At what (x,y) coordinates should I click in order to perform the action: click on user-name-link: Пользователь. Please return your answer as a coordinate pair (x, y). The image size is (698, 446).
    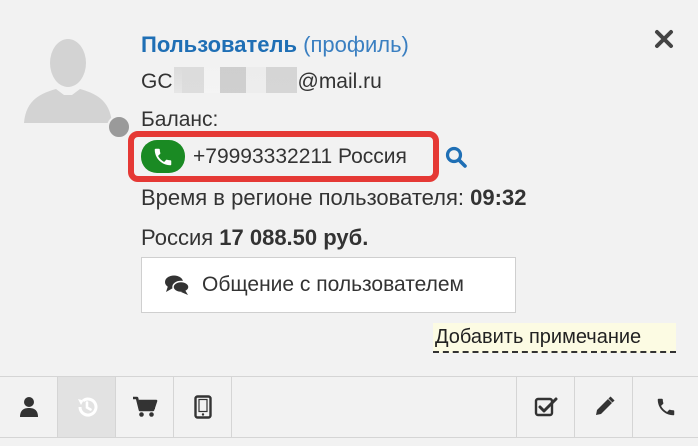
    Looking at the image, I should click on (219, 44).